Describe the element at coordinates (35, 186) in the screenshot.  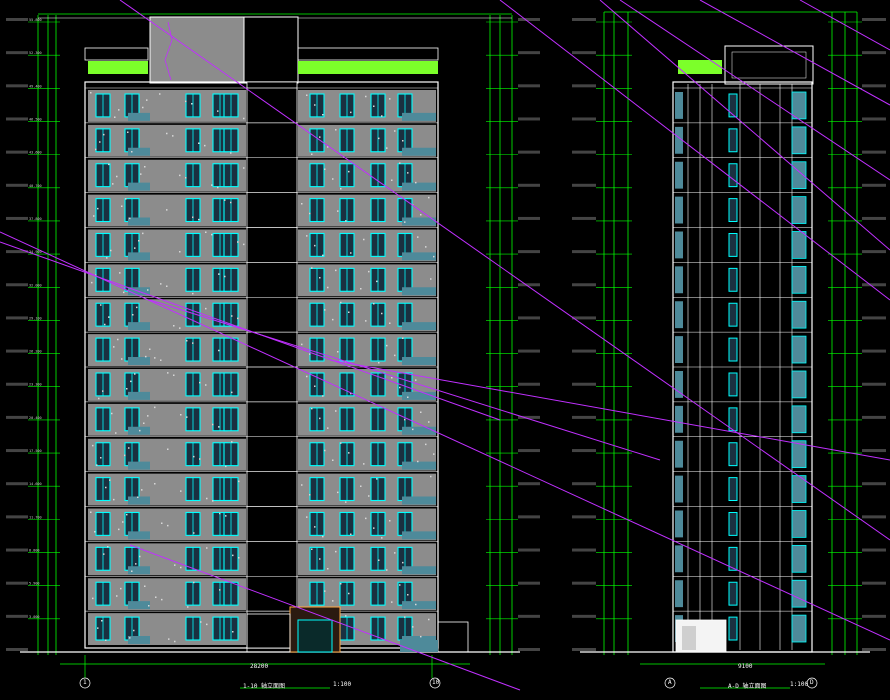
I see `elevation-label: 40.700` at that location.